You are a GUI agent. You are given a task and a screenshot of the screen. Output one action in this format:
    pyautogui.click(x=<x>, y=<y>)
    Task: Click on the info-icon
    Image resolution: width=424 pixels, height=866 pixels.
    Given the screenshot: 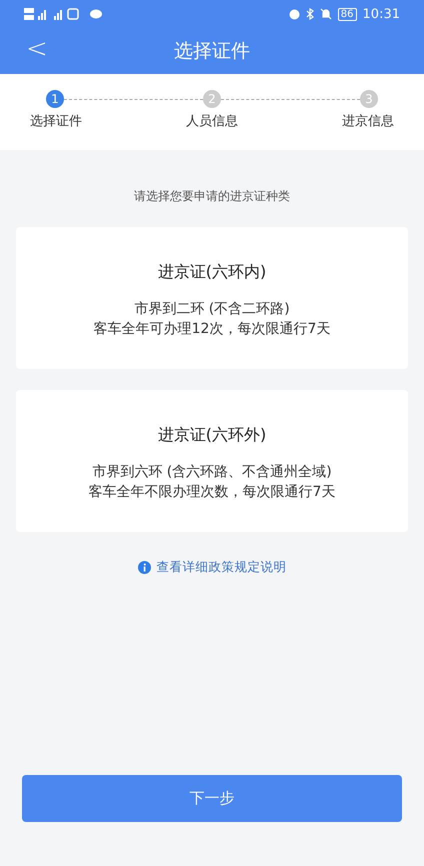 What is the action you would take?
    pyautogui.click(x=144, y=567)
    